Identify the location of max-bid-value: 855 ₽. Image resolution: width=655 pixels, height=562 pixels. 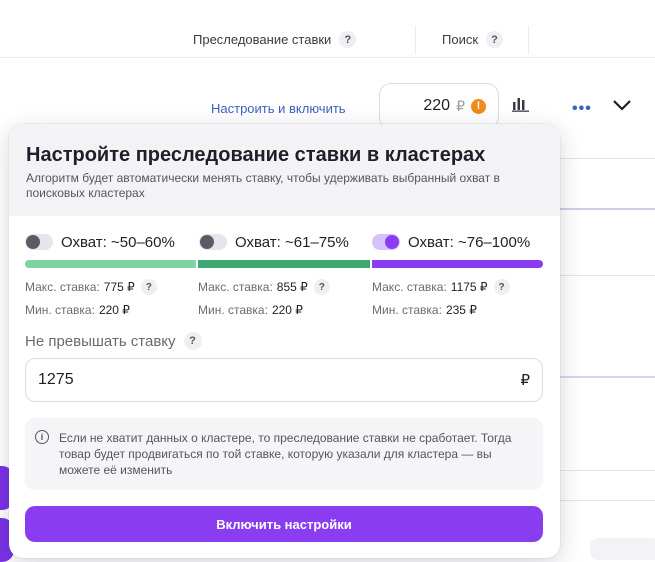
(292, 287).